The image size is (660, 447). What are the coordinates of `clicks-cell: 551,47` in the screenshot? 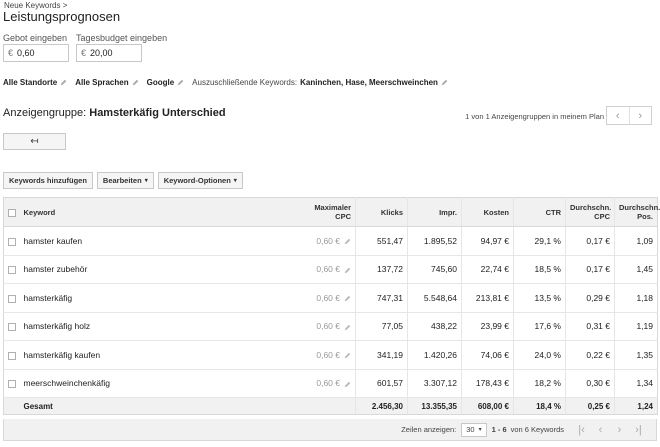 It's located at (381, 241).